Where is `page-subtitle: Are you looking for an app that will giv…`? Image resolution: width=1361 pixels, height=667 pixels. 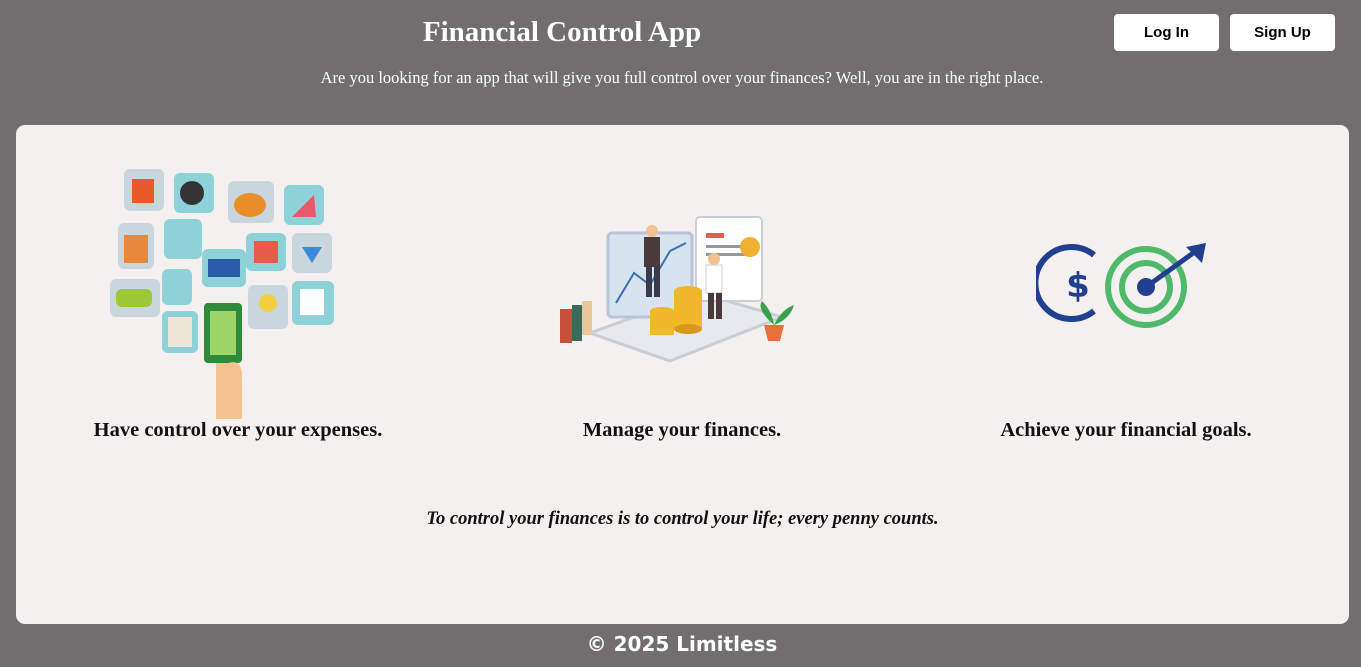
page-subtitle: Are you looking for an app that will giv… is located at coordinates (682, 77).